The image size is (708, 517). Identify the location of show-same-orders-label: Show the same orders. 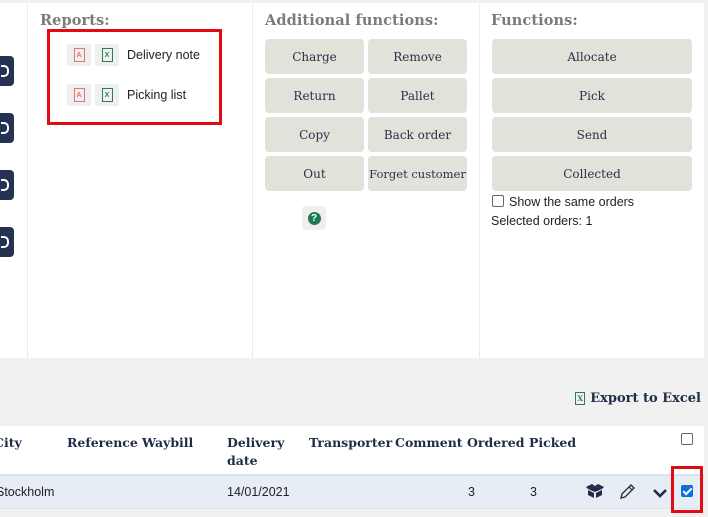
(572, 202).